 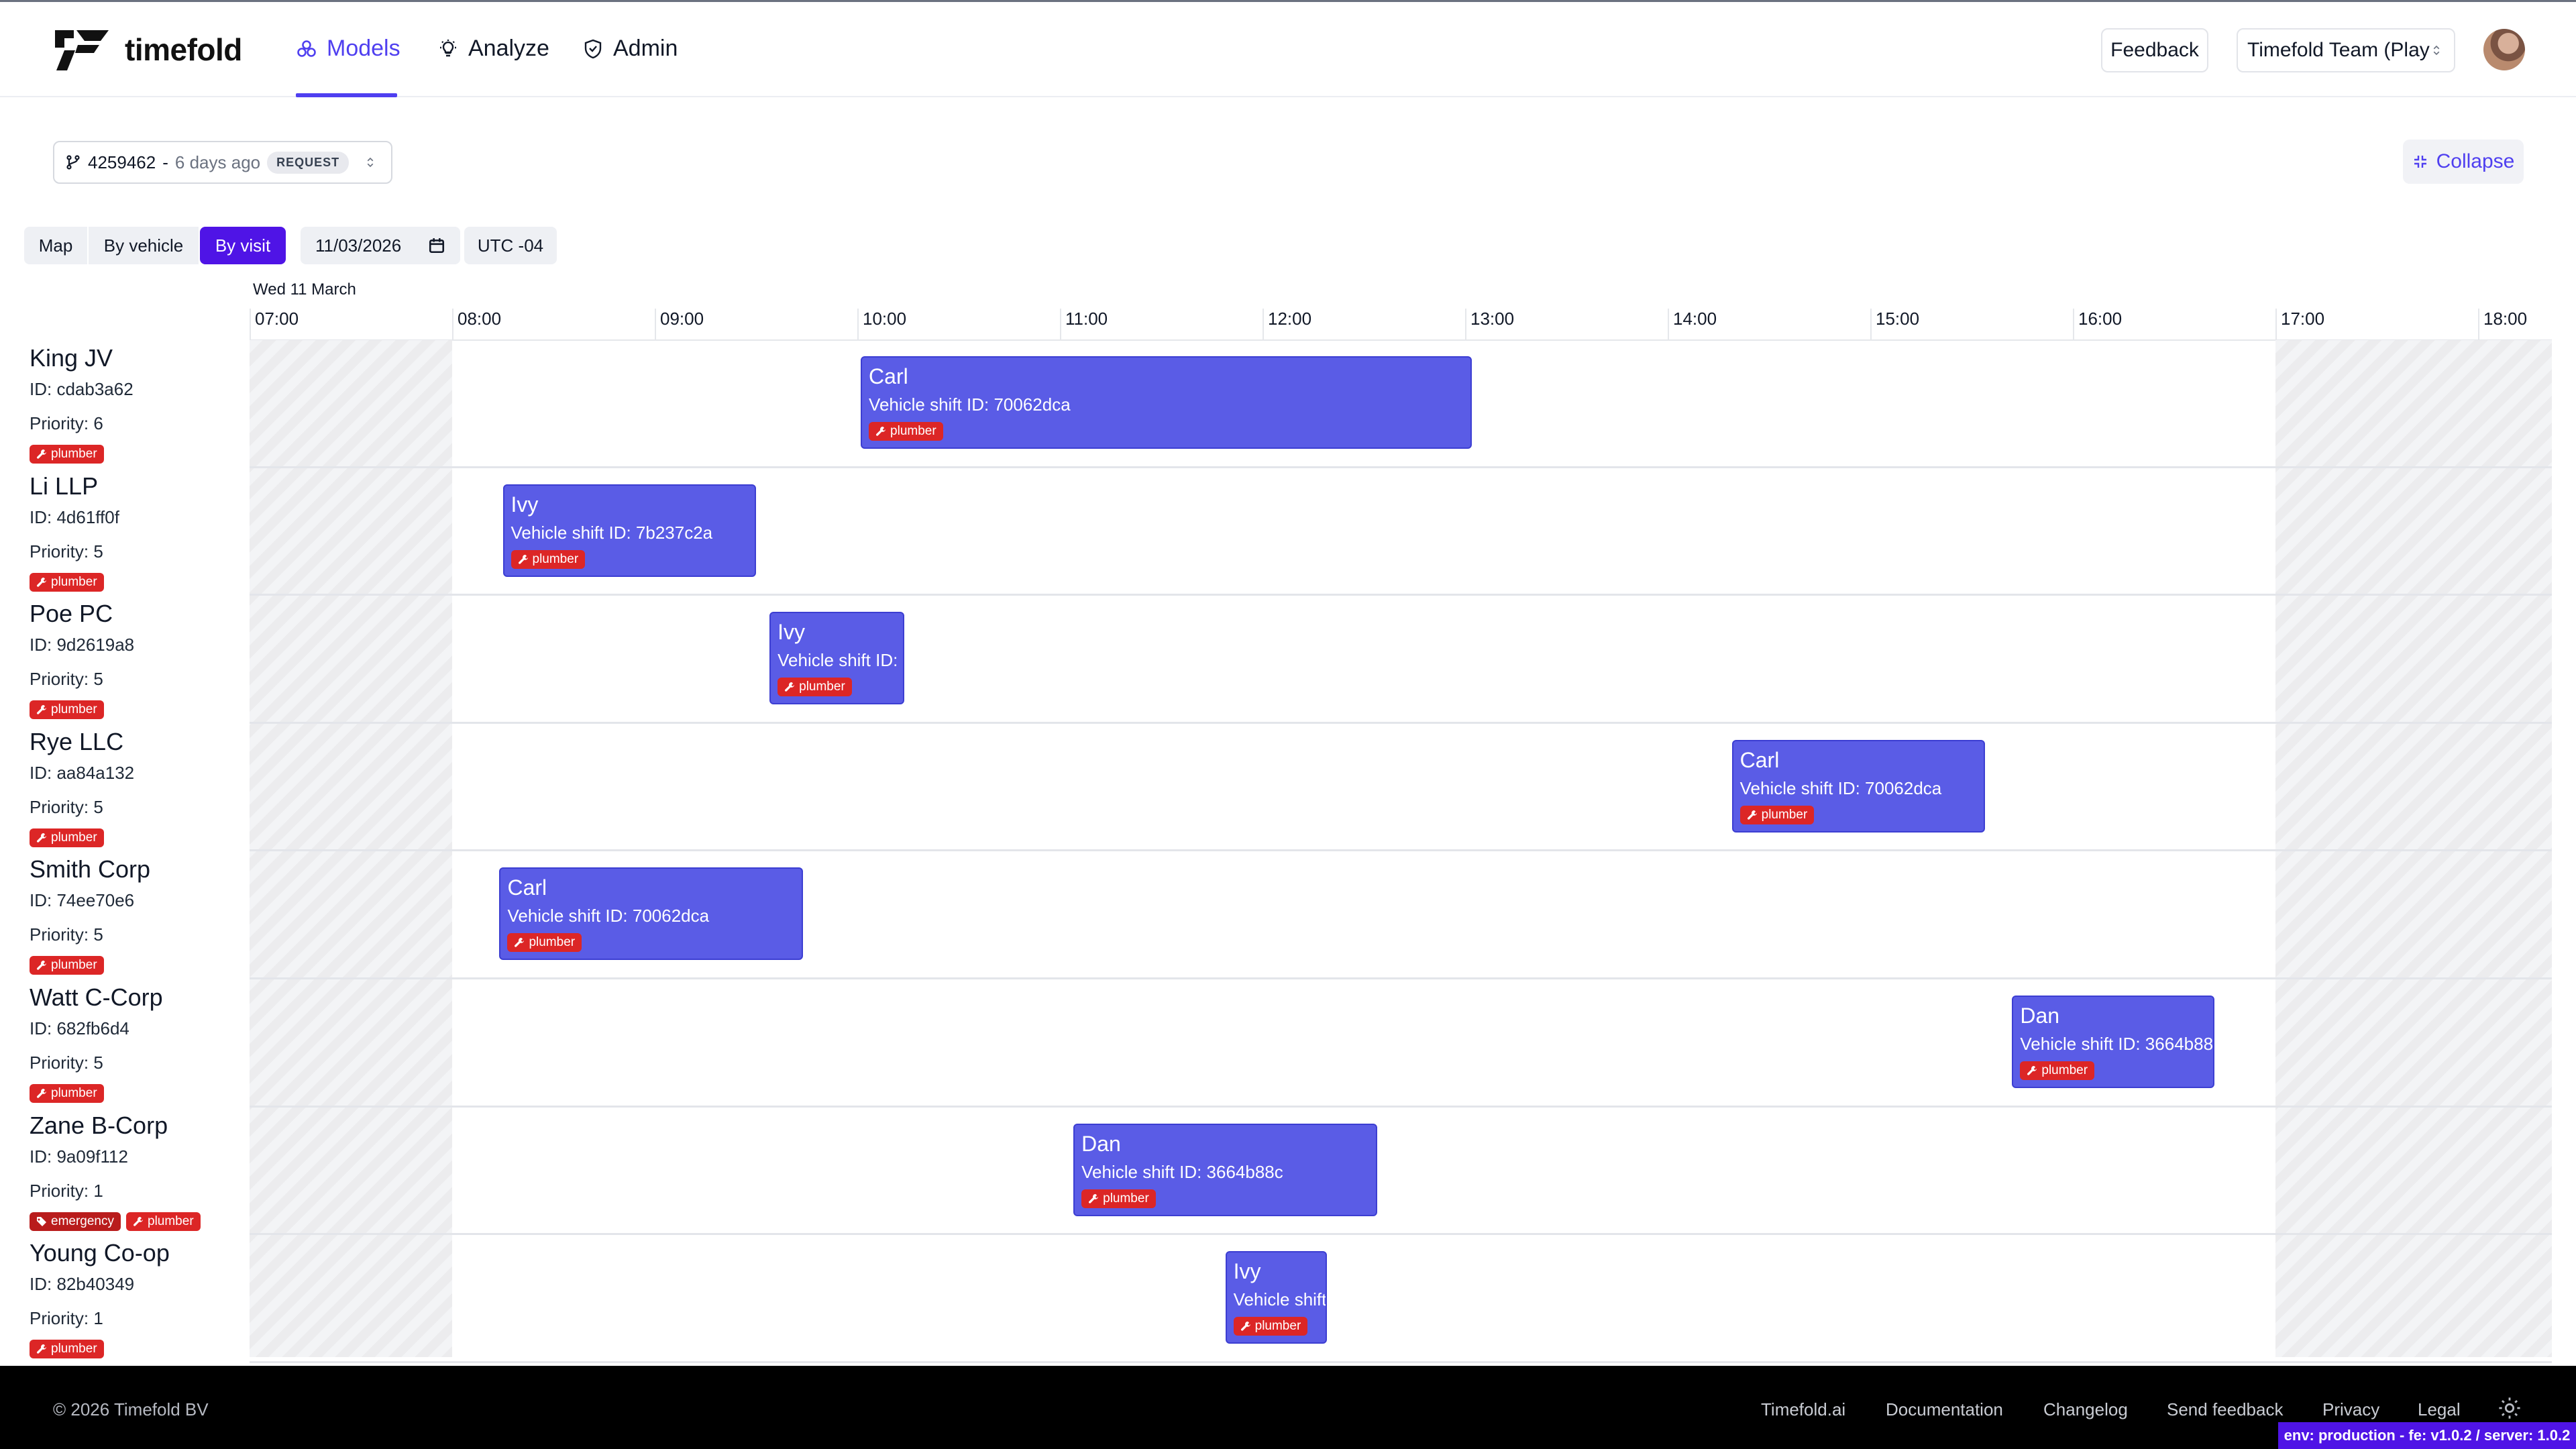 What do you see at coordinates (74, 516) in the screenshot?
I see `visit-id: ID: 4d61ff0f` at bounding box center [74, 516].